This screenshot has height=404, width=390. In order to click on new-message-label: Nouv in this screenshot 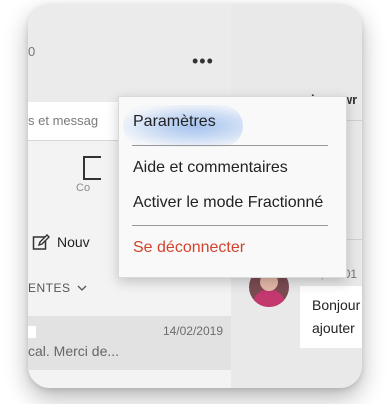, I will do `click(73, 242)`.